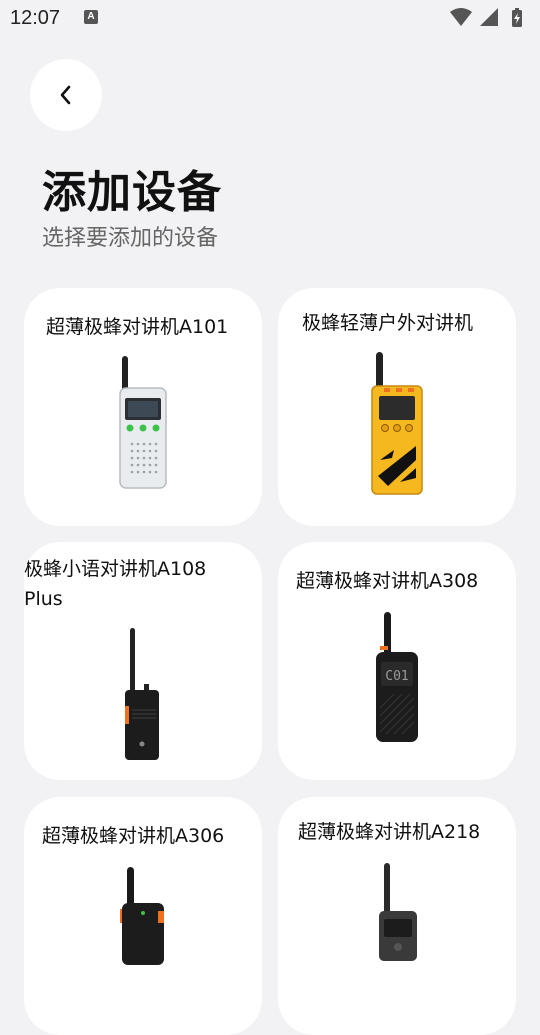  Describe the element at coordinates (35, 18) in the screenshot. I see `status-time: 12:07` at that location.